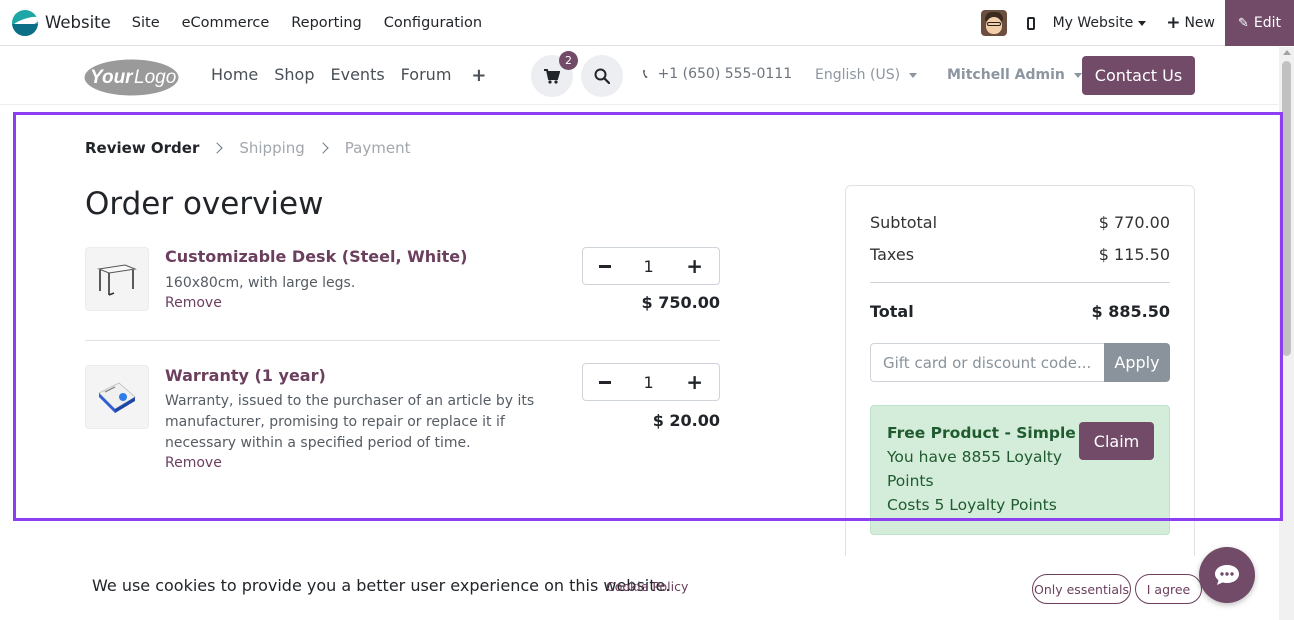 This screenshot has width=1294, height=620. What do you see at coordinates (247, 148) in the screenshot?
I see `checkout-steps: Review Order Shipping Payment` at bounding box center [247, 148].